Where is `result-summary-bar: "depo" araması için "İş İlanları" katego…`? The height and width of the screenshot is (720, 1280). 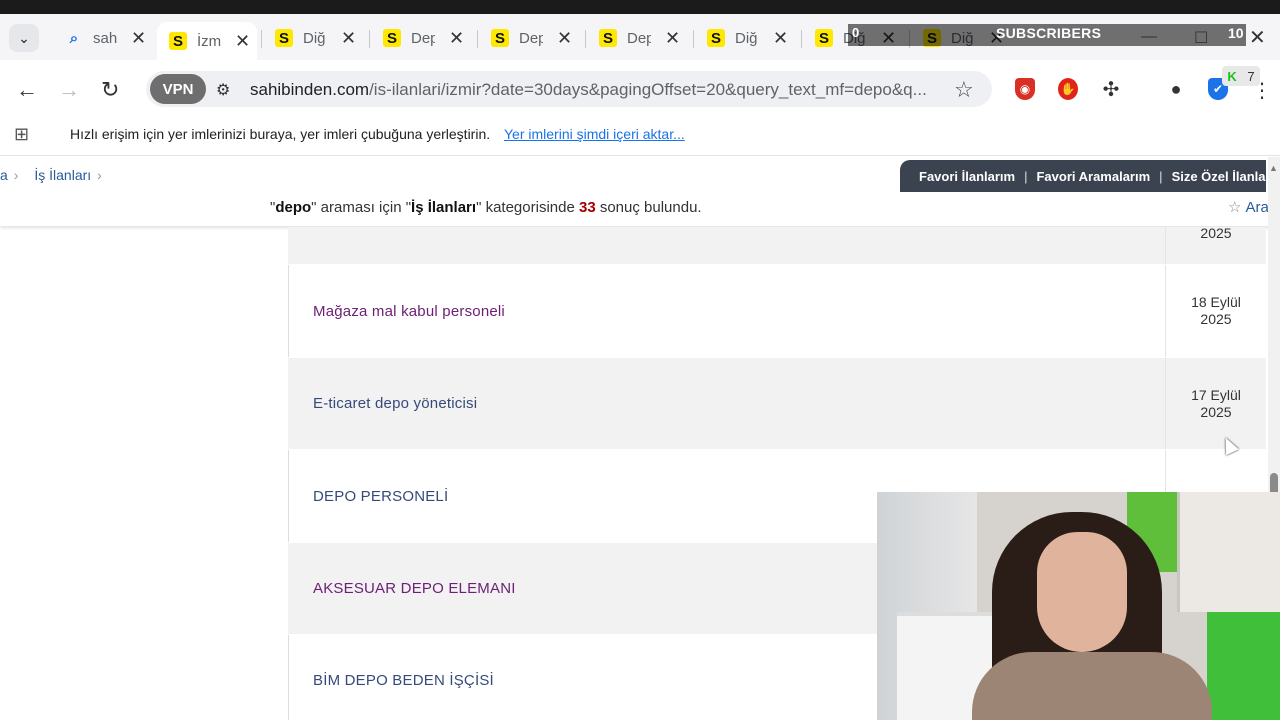 result-summary-bar: "depo" araması için "İş İlanları" katego… is located at coordinates (640, 209).